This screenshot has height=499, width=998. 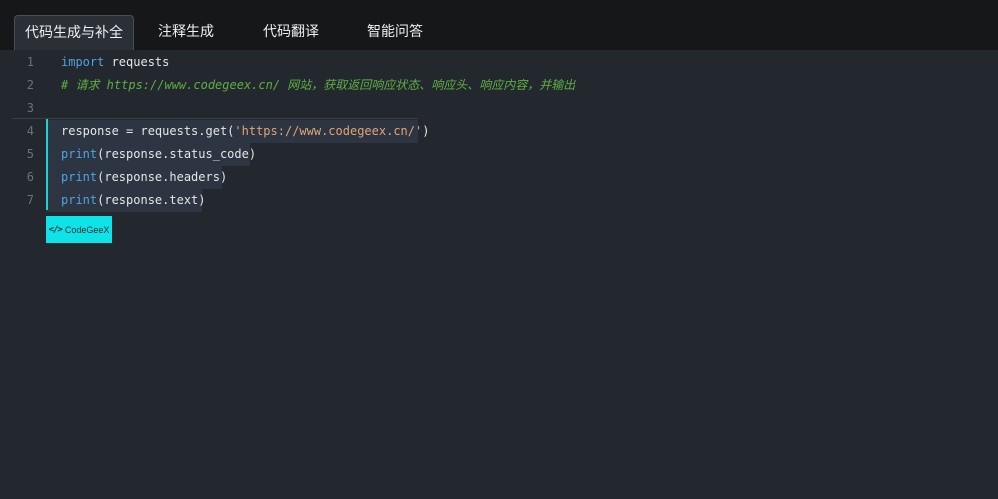 What do you see at coordinates (30, 200) in the screenshot?
I see `line-number: 7` at bounding box center [30, 200].